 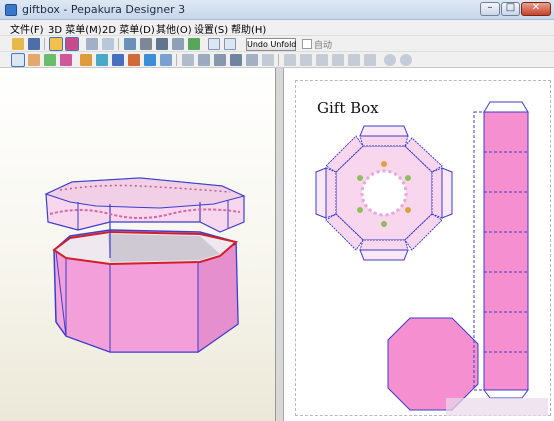 I want to click on side-strip-pattern, so click(x=506, y=251).